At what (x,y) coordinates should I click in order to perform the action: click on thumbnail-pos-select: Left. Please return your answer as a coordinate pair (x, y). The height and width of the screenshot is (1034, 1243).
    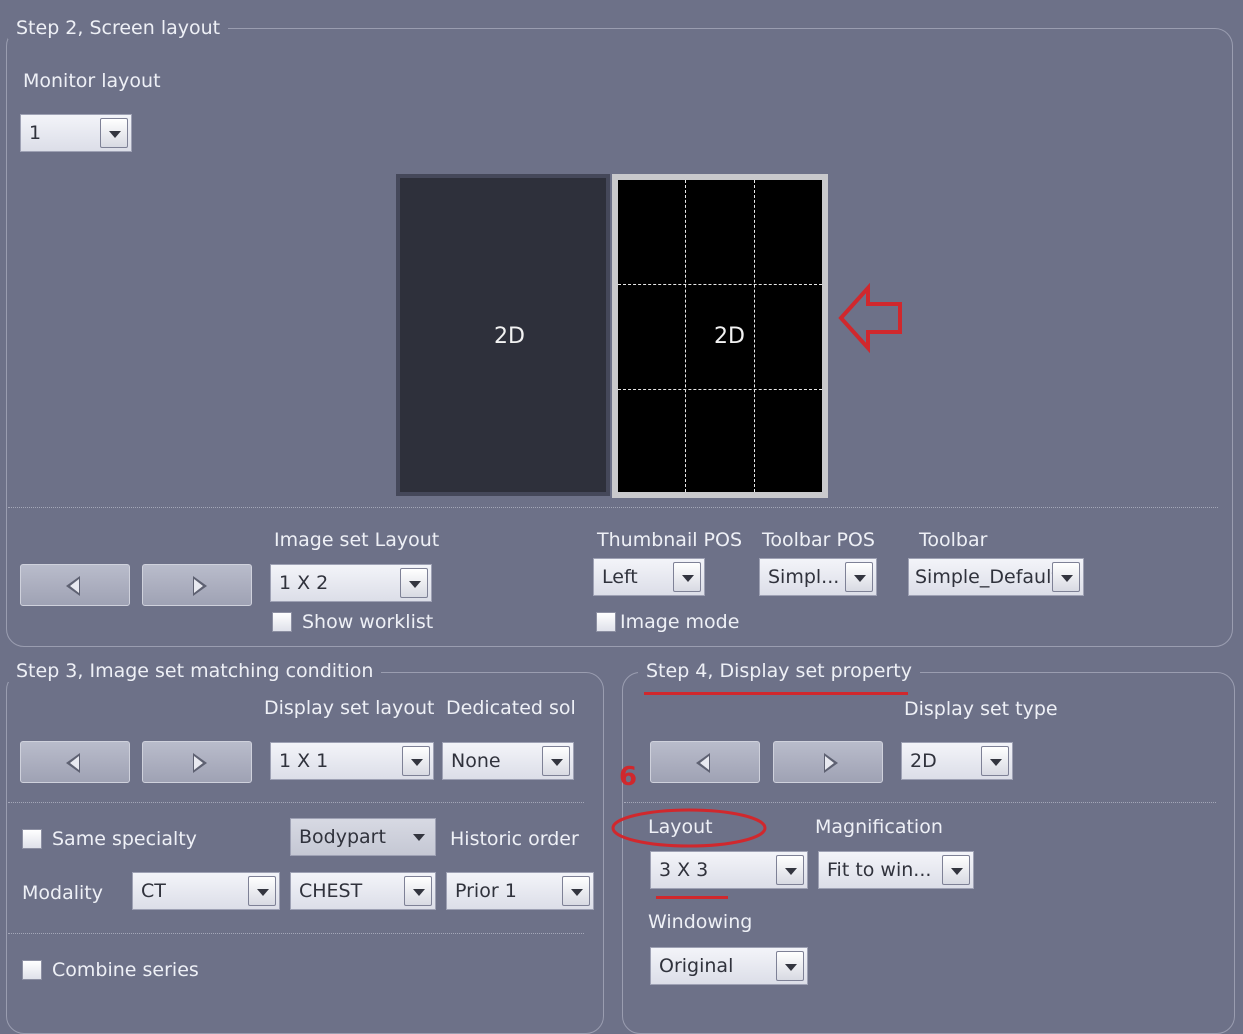
    Looking at the image, I should click on (649, 577).